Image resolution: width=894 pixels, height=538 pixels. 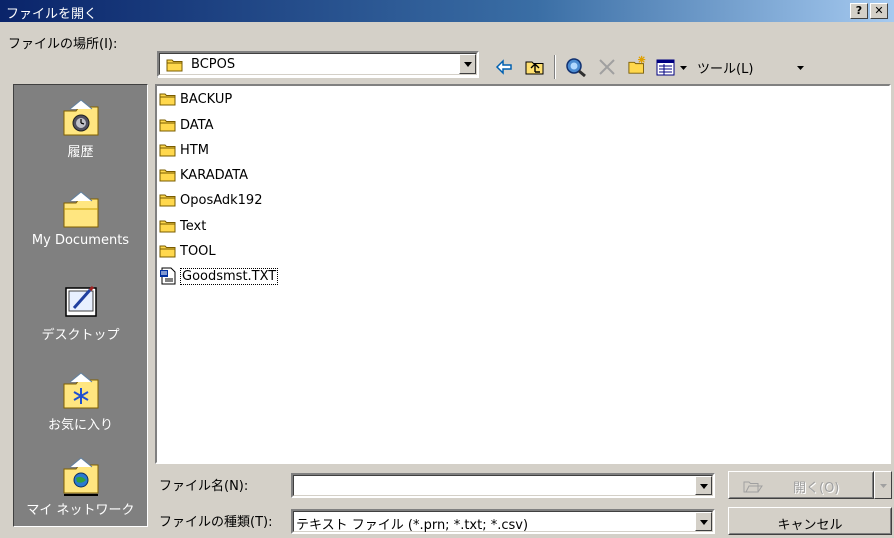 What do you see at coordinates (52, 14) in the screenshot?
I see `dialog-title: ファイルを開く` at bounding box center [52, 14].